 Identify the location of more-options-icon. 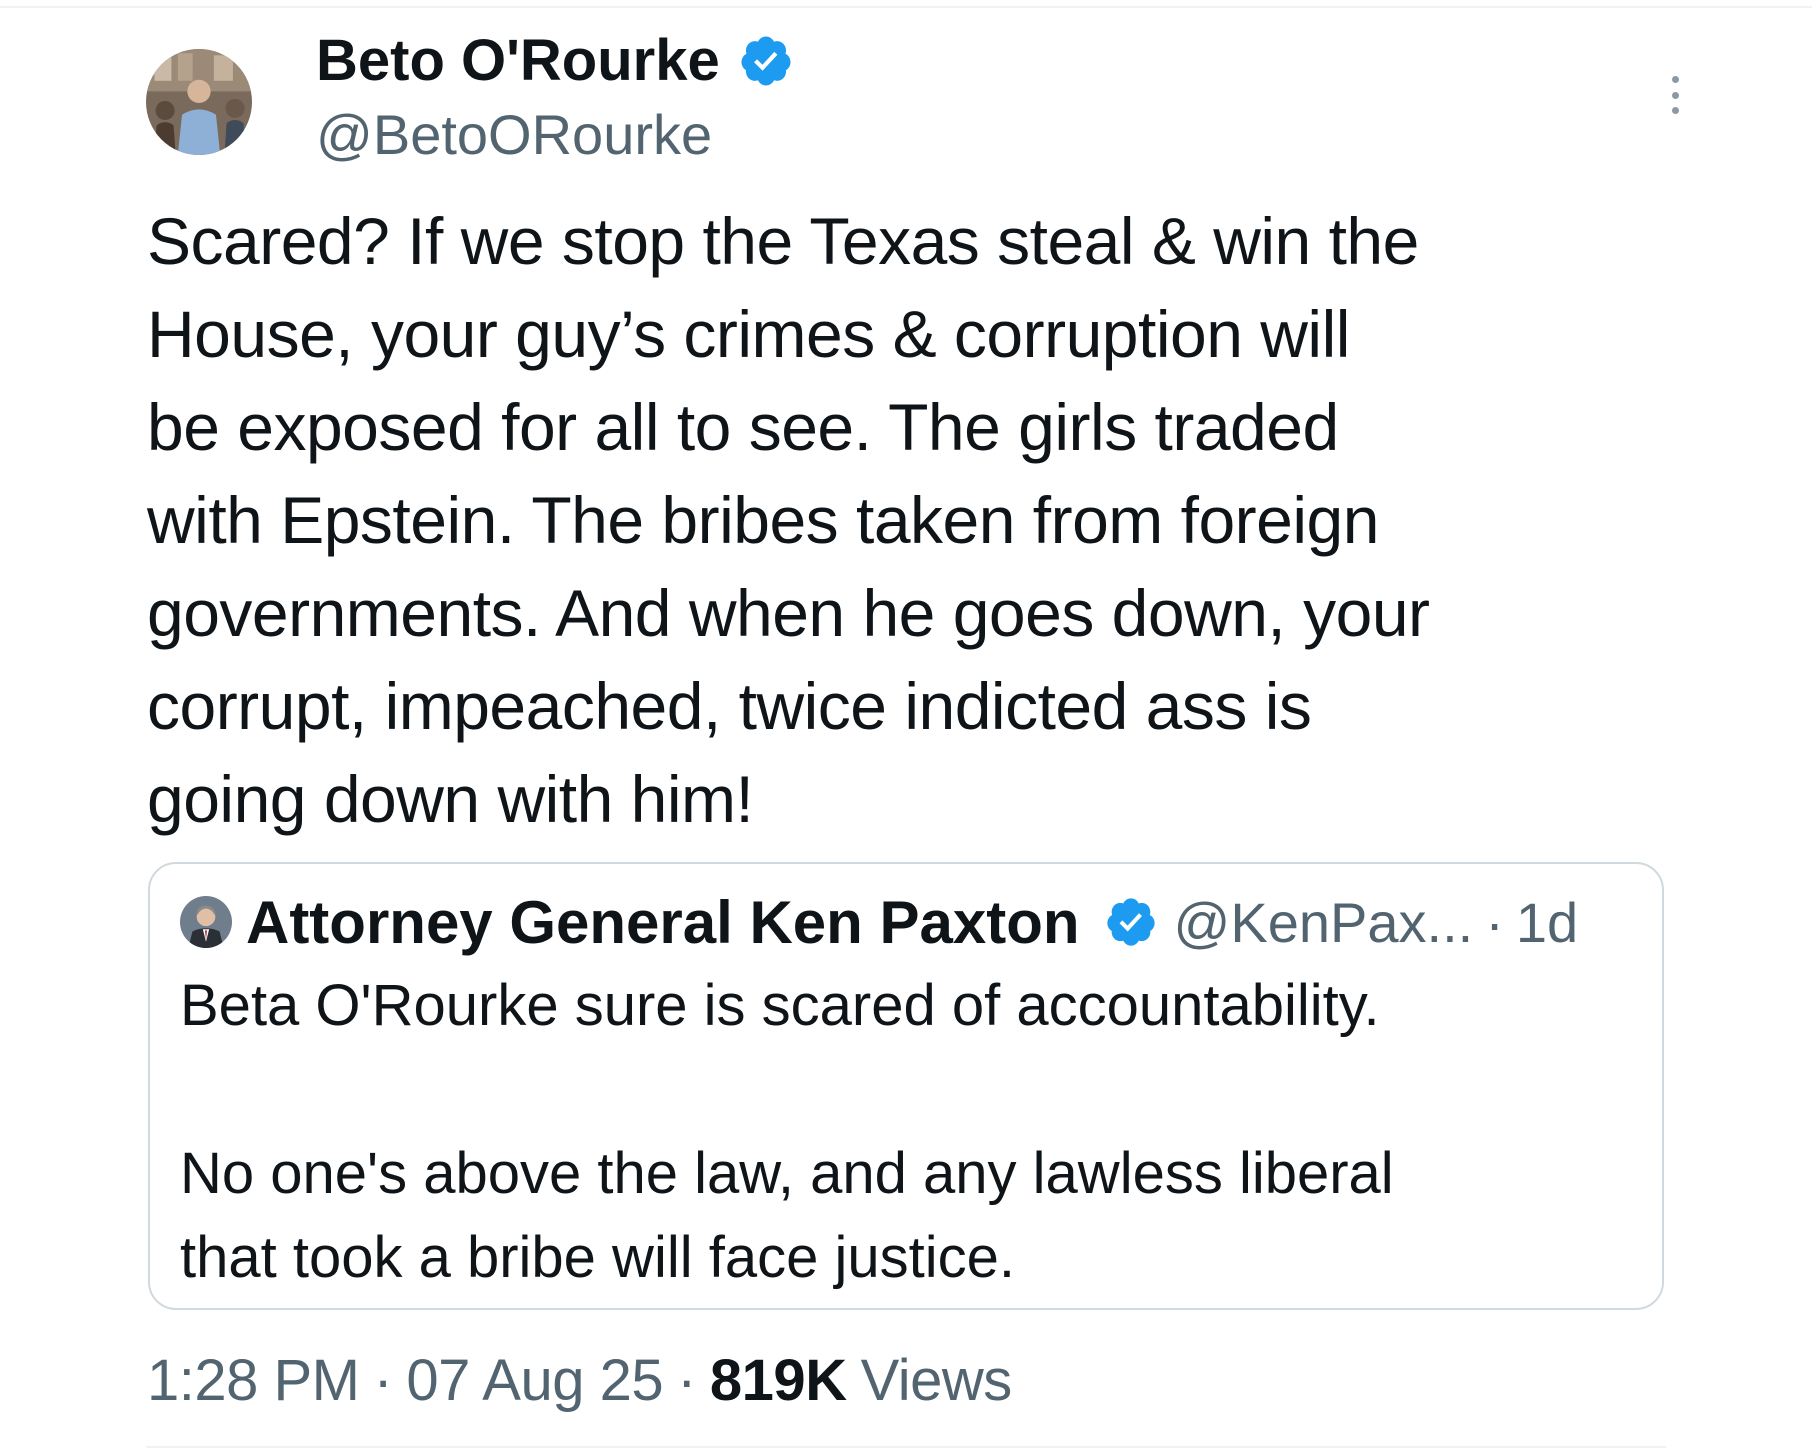
(1675, 95).